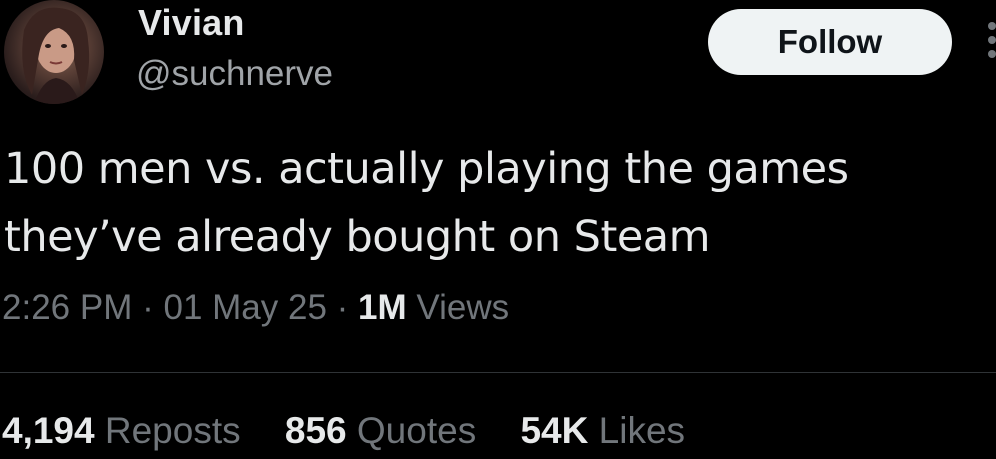  Describe the element at coordinates (554, 430) in the screenshot. I see `likes-count: 54K` at that location.